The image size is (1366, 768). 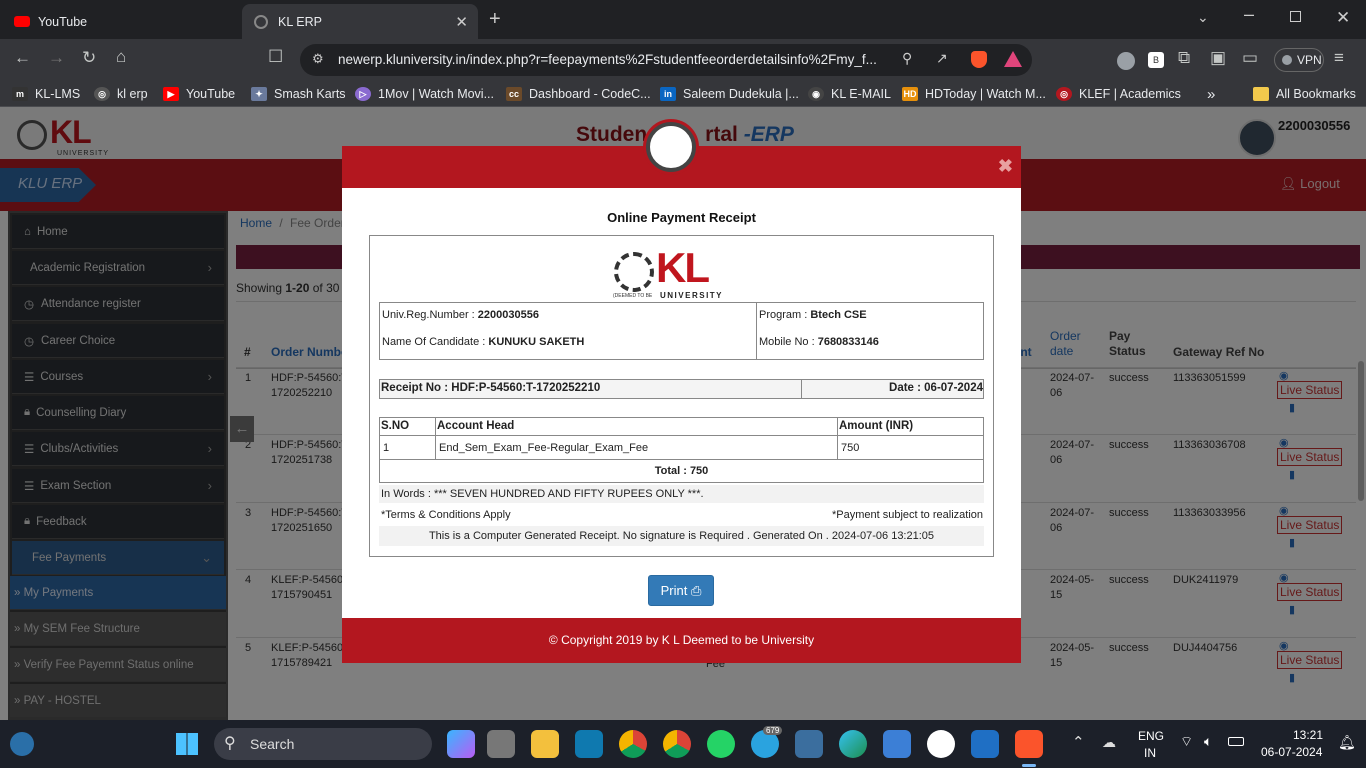 I want to click on field-label: Mobile No :, so click(x=788, y=342).